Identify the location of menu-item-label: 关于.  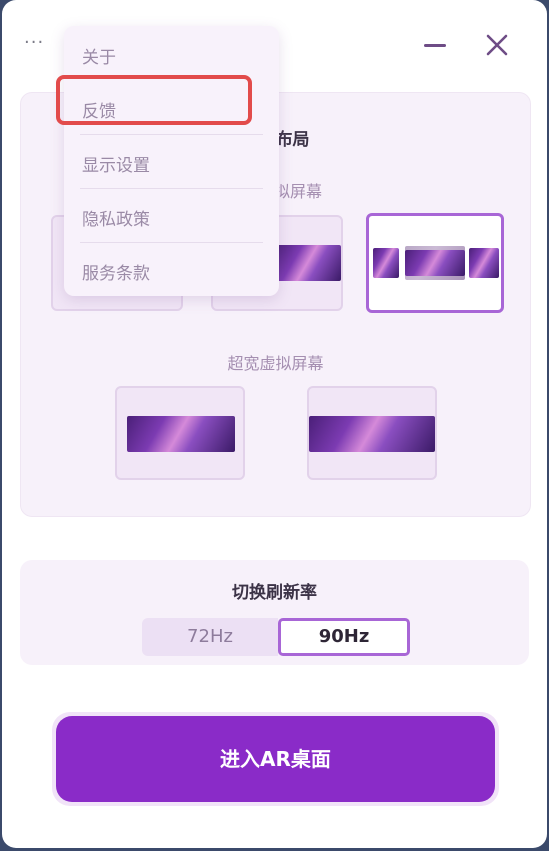
(99, 58).